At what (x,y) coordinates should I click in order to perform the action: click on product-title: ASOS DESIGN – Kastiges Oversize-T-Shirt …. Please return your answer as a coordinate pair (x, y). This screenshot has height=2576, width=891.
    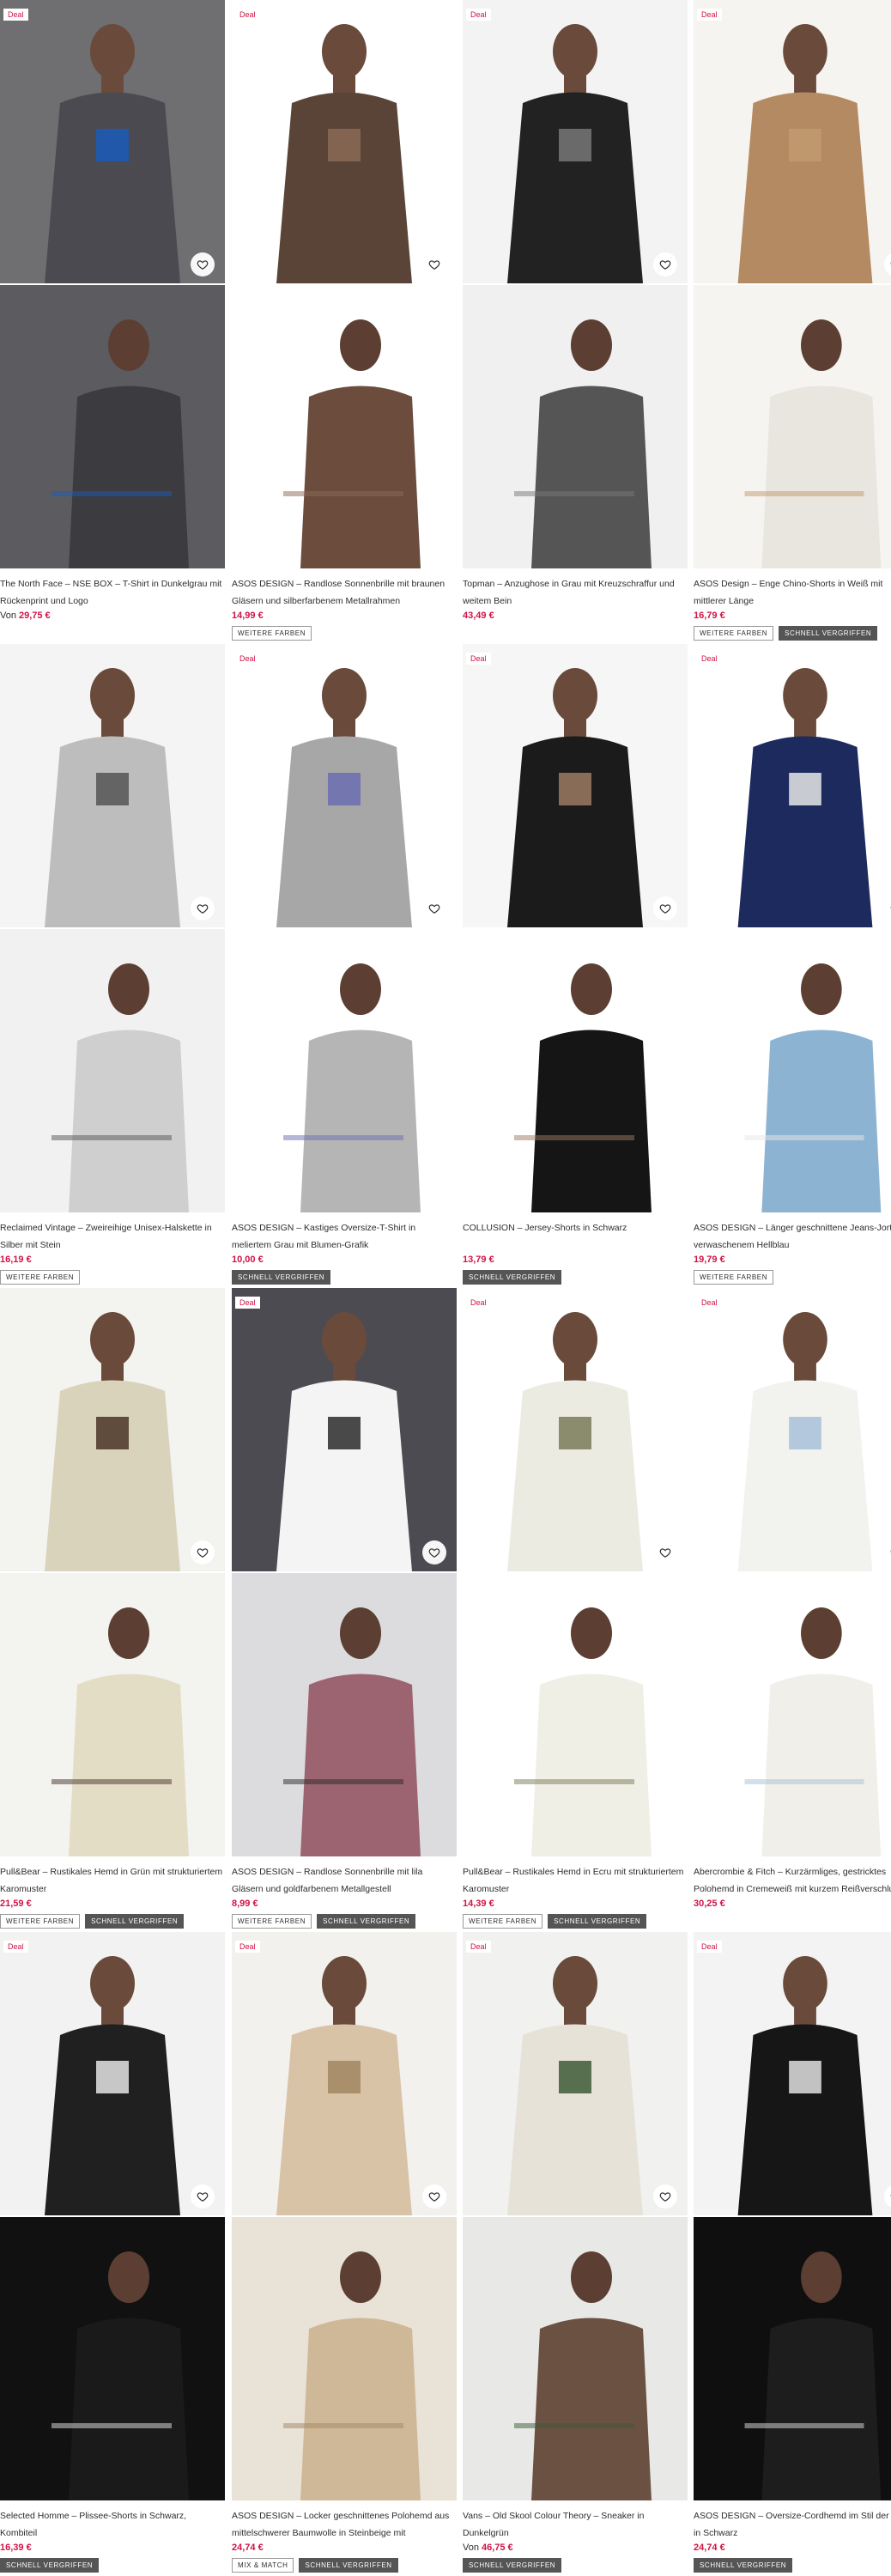
    Looking at the image, I should click on (344, 1236).